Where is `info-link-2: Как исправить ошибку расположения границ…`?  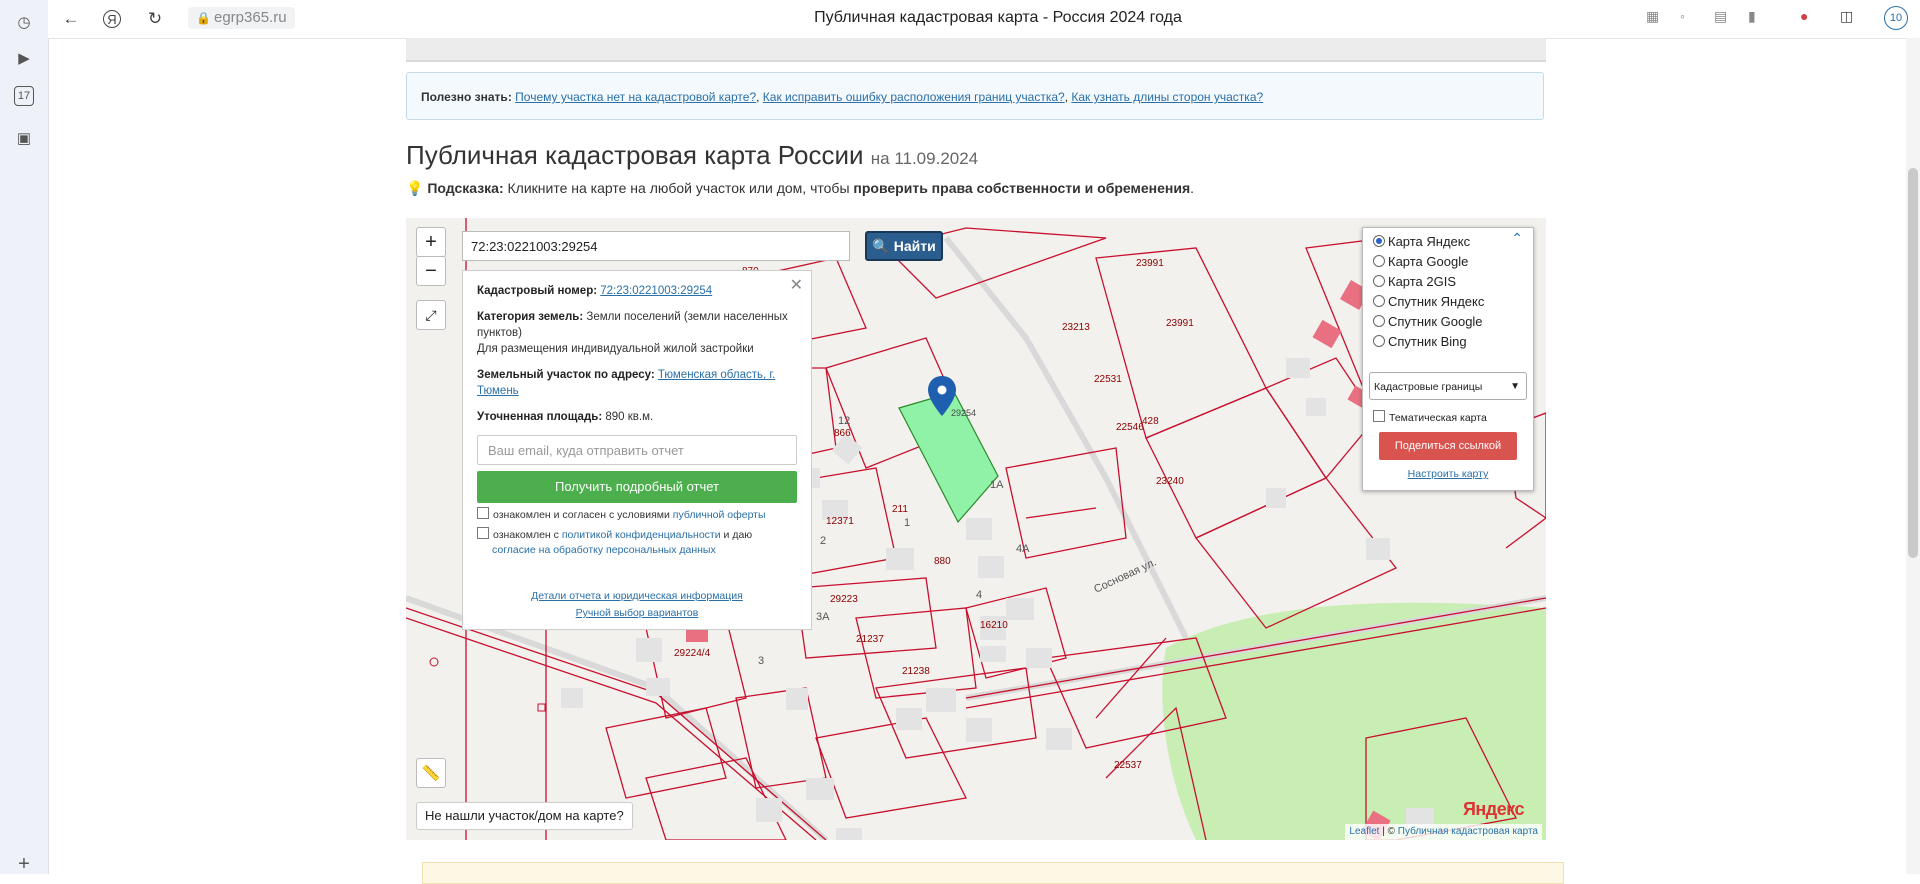
info-link-2: Как исправить ошибку расположения границ… is located at coordinates (914, 97).